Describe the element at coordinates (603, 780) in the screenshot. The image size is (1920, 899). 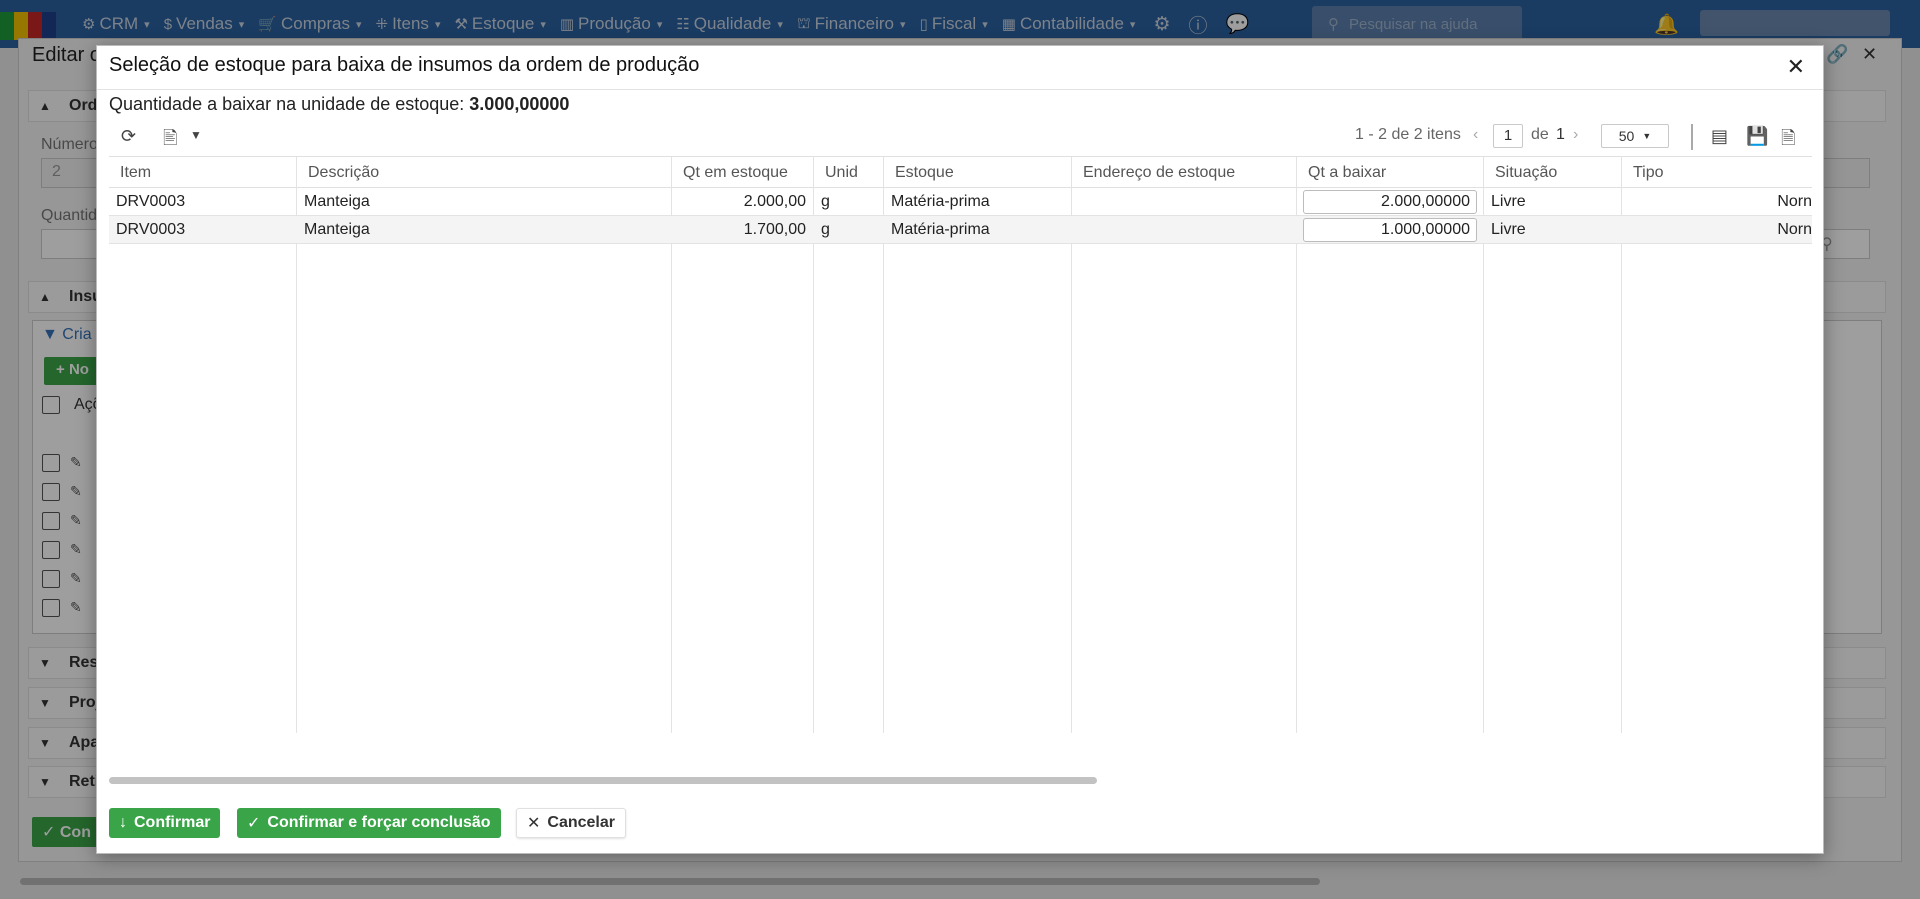
I see `grid-horizontal-scrollbar` at that location.